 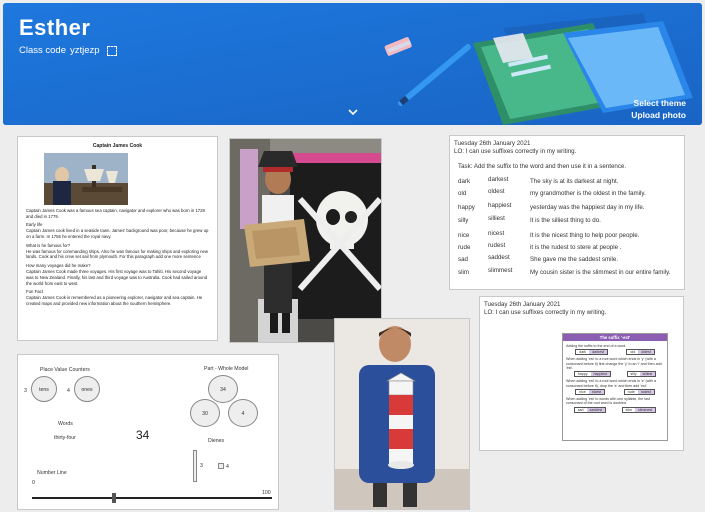 I want to click on numberline-max: 100, so click(x=266, y=493).